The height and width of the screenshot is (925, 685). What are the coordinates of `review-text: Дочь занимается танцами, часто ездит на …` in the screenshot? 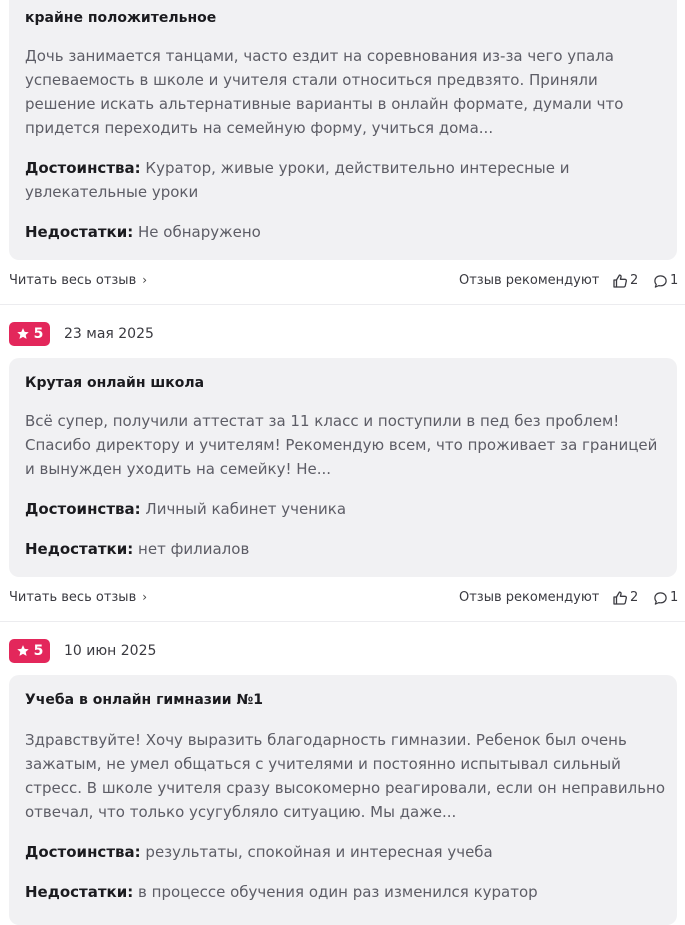 It's located at (324, 92).